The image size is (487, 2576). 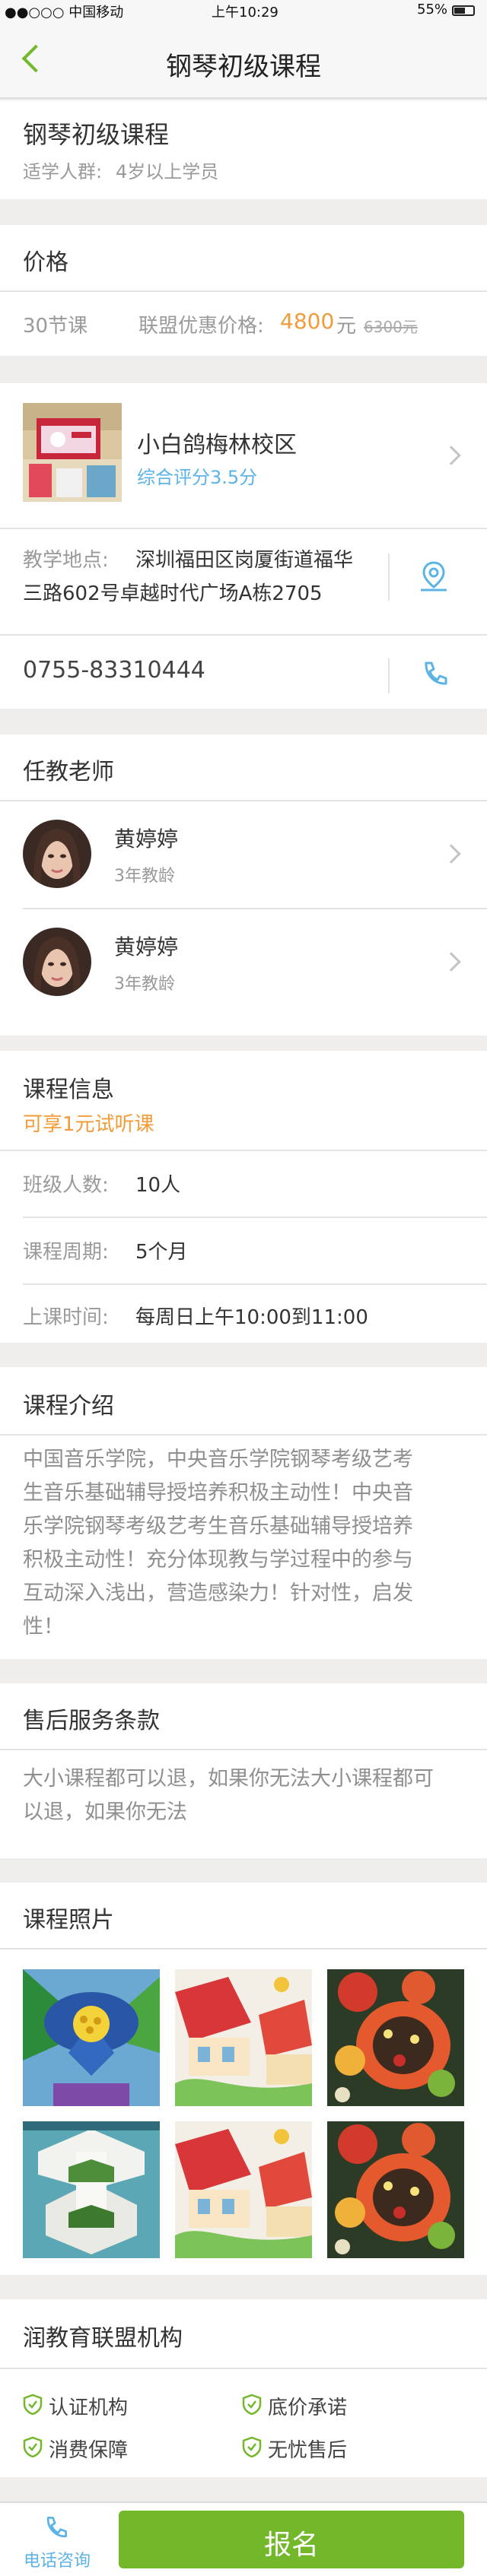 I want to click on school-photo, so click(x=72, y=452).